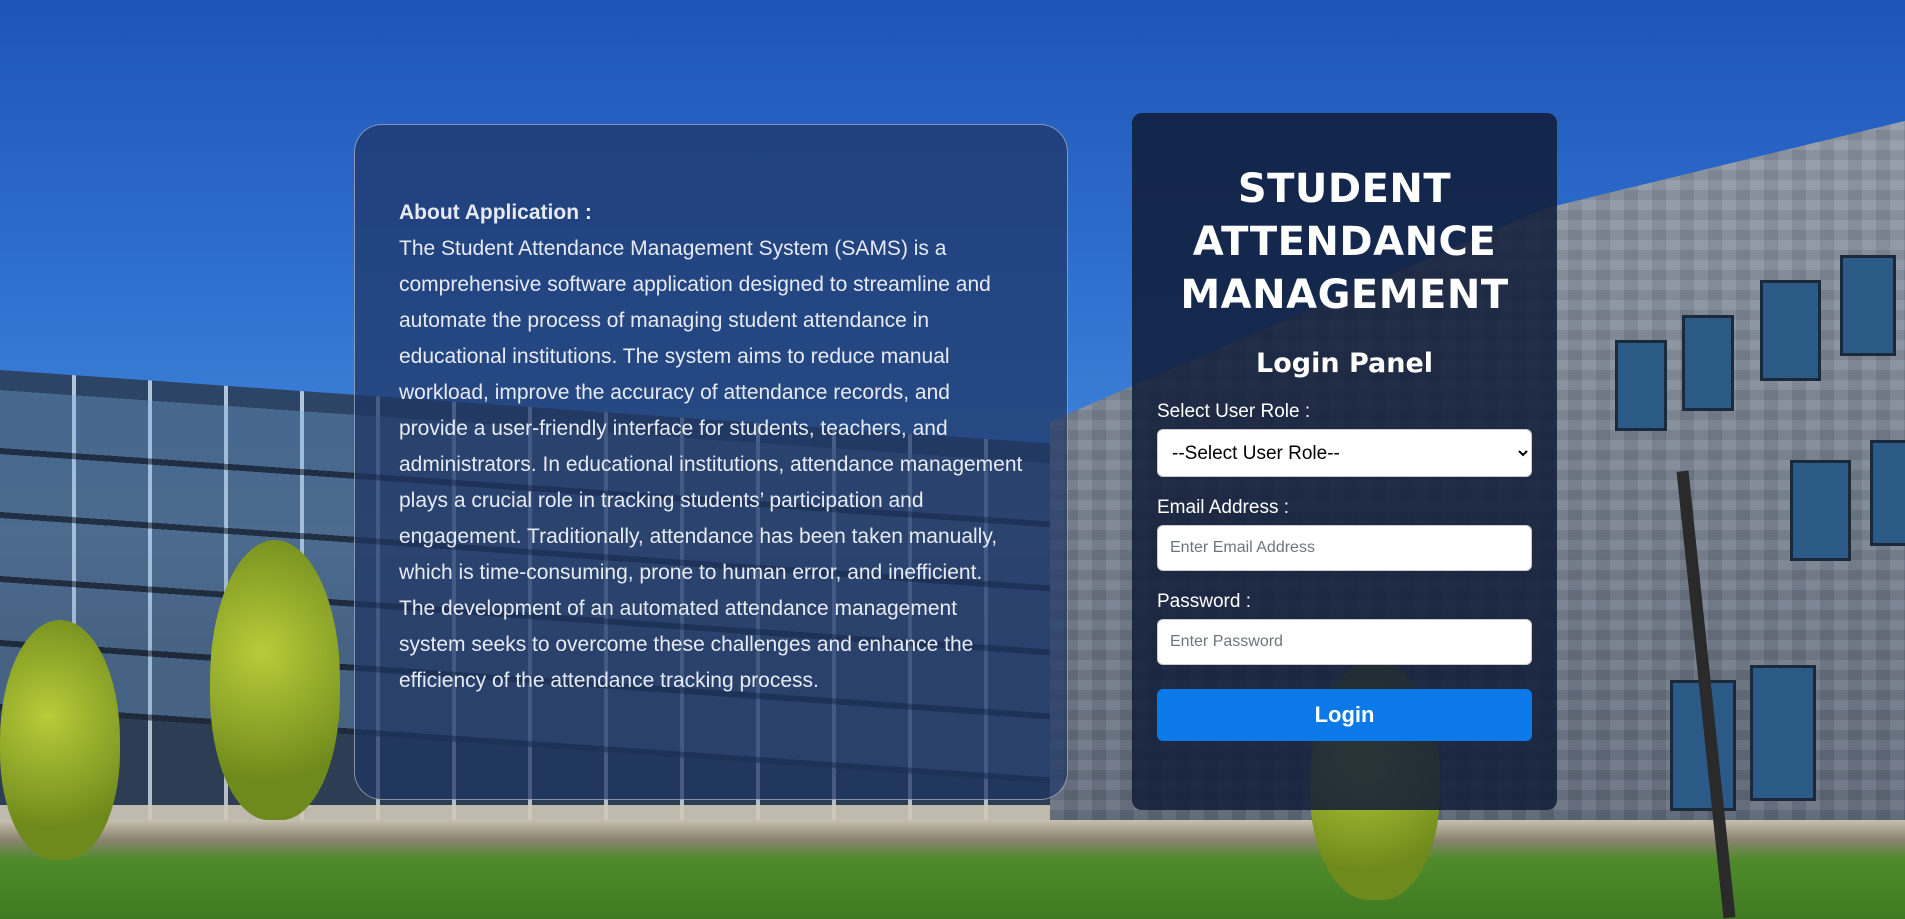  What do you see at coordinates (1344, 548) in the screenshot?
I see `email-field` at bounding box center [1344, 548].